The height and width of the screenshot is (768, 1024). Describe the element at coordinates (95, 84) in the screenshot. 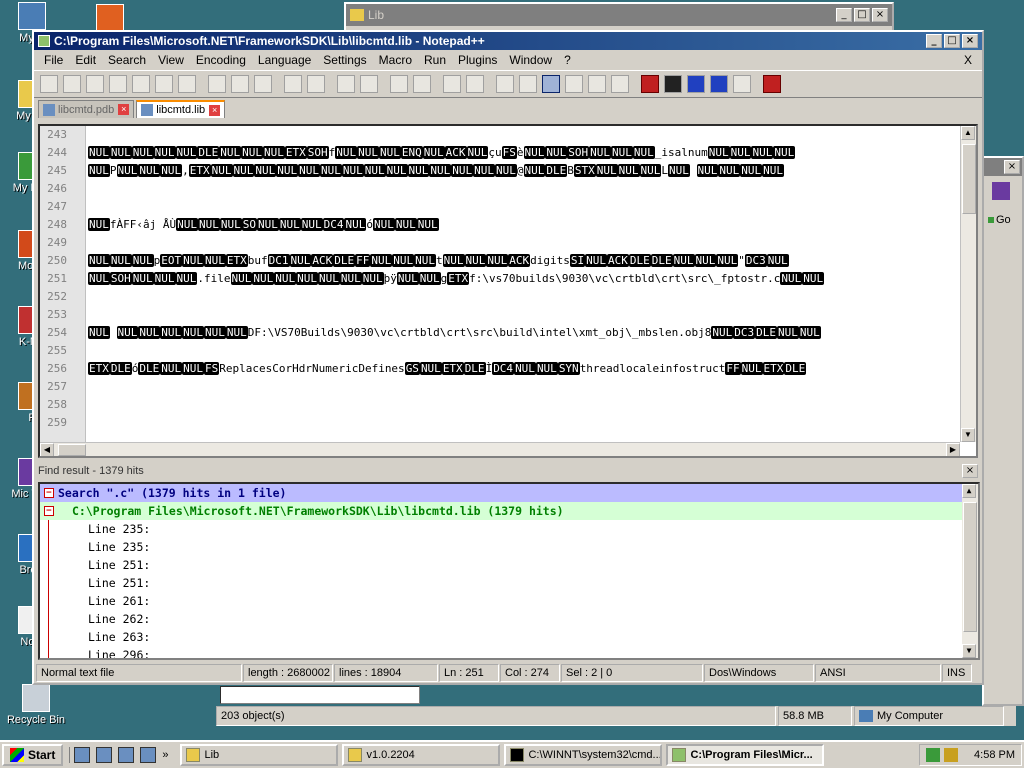

I see `save-icon` at that location.